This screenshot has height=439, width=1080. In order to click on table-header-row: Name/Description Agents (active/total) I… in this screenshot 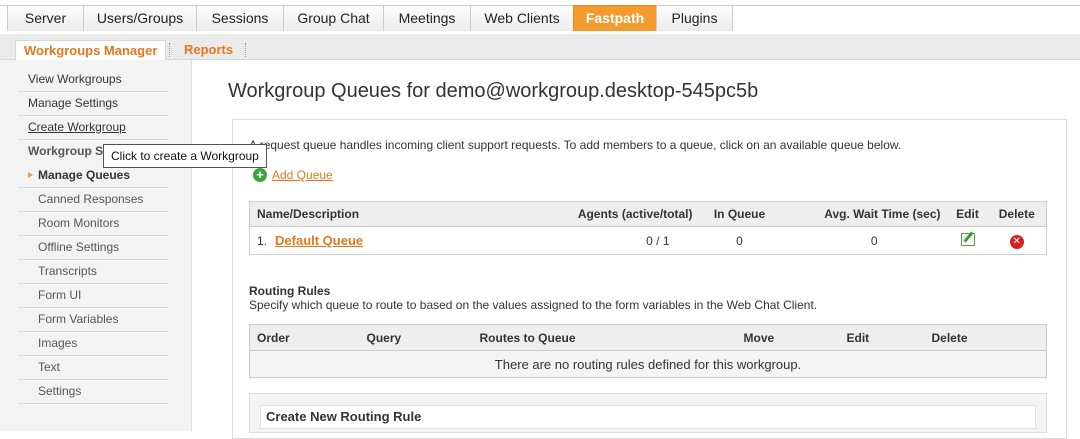, I will do `click(648, 214)`.